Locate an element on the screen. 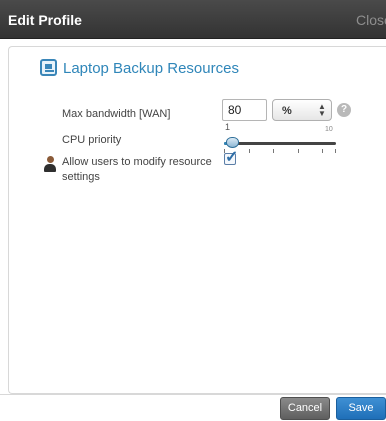  dialog-title: Edit Profile is located at coordinates (45, 20).